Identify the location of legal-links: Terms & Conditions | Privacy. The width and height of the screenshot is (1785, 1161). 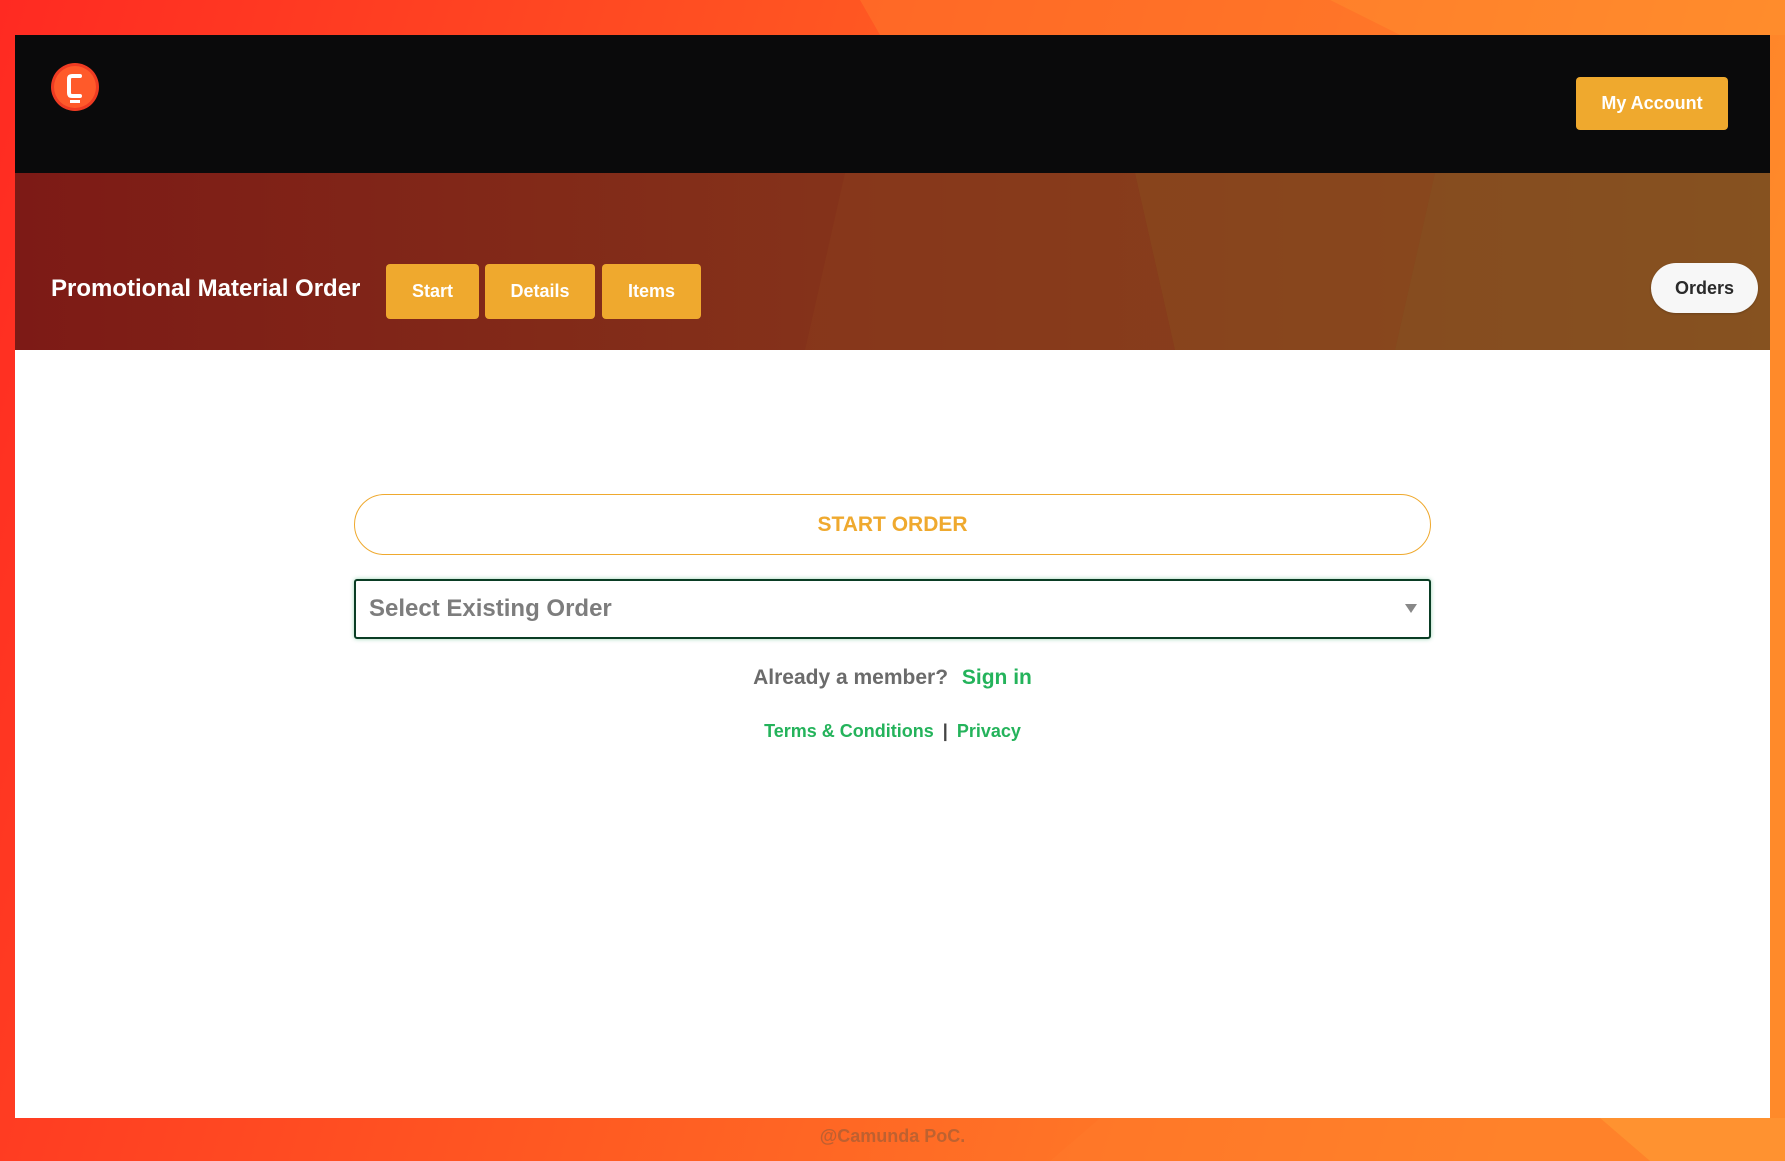
(892, 731).